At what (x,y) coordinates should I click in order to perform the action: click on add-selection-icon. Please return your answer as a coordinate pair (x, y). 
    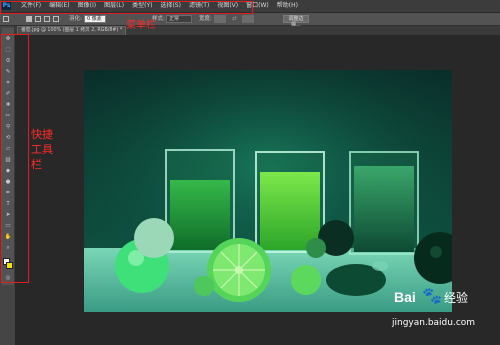
    Looking at the image, I should click on (38, 19).